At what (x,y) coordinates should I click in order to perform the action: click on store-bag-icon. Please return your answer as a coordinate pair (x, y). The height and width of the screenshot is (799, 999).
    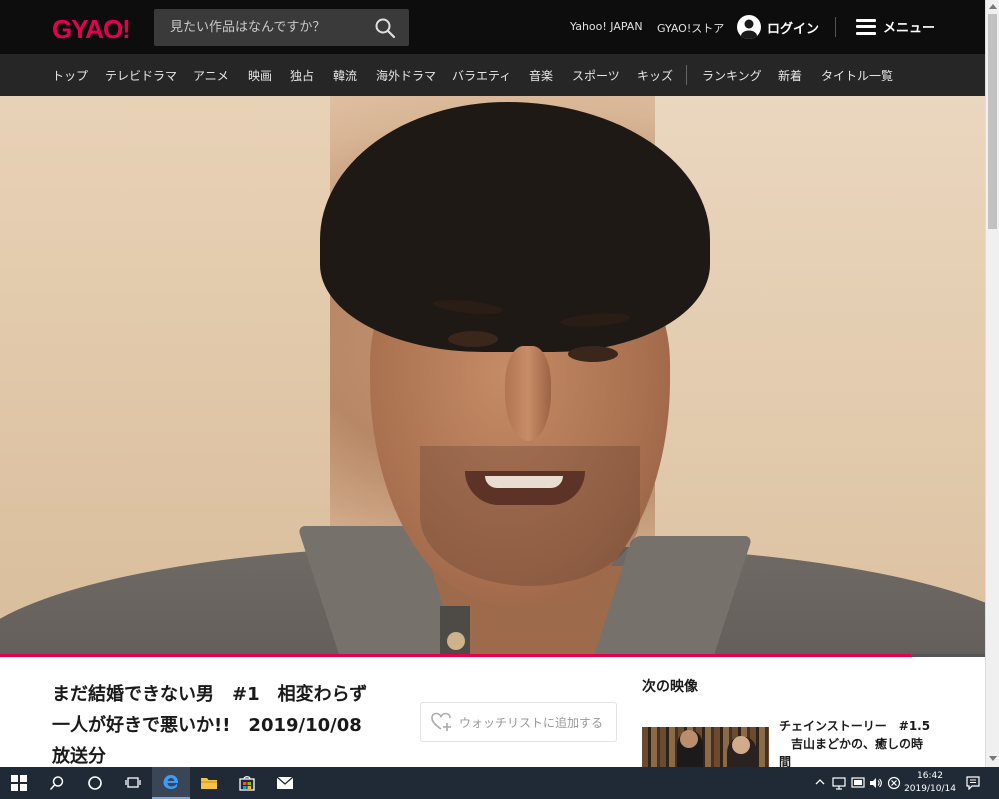
    Looking at the image, I should click on (247, 783).